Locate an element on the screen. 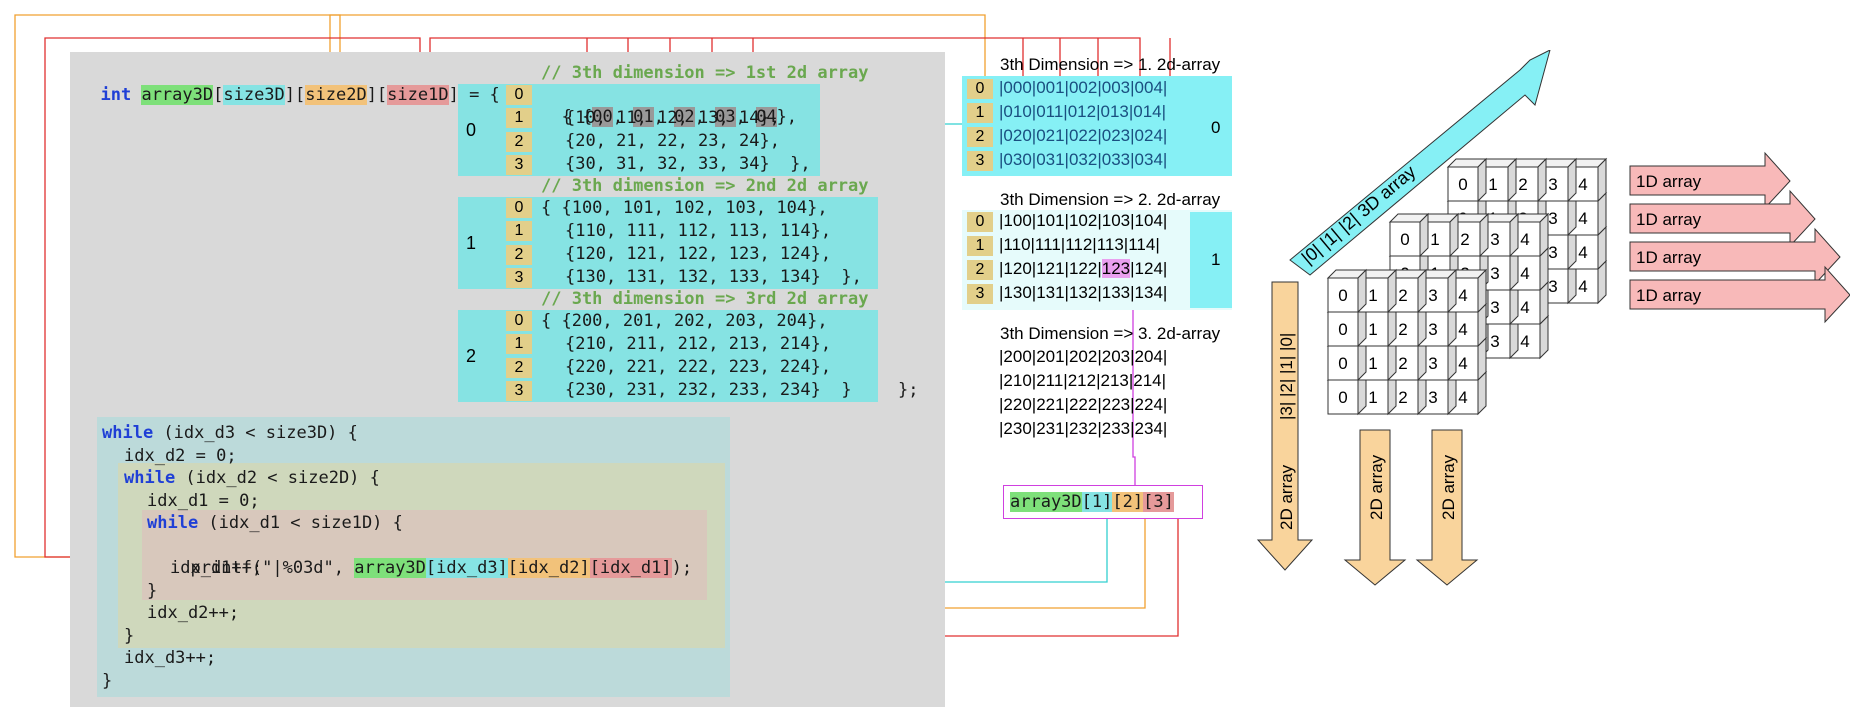 The image size is (1852, 726). row-index-b2-3: 3 is located at coordinates (519, 391).